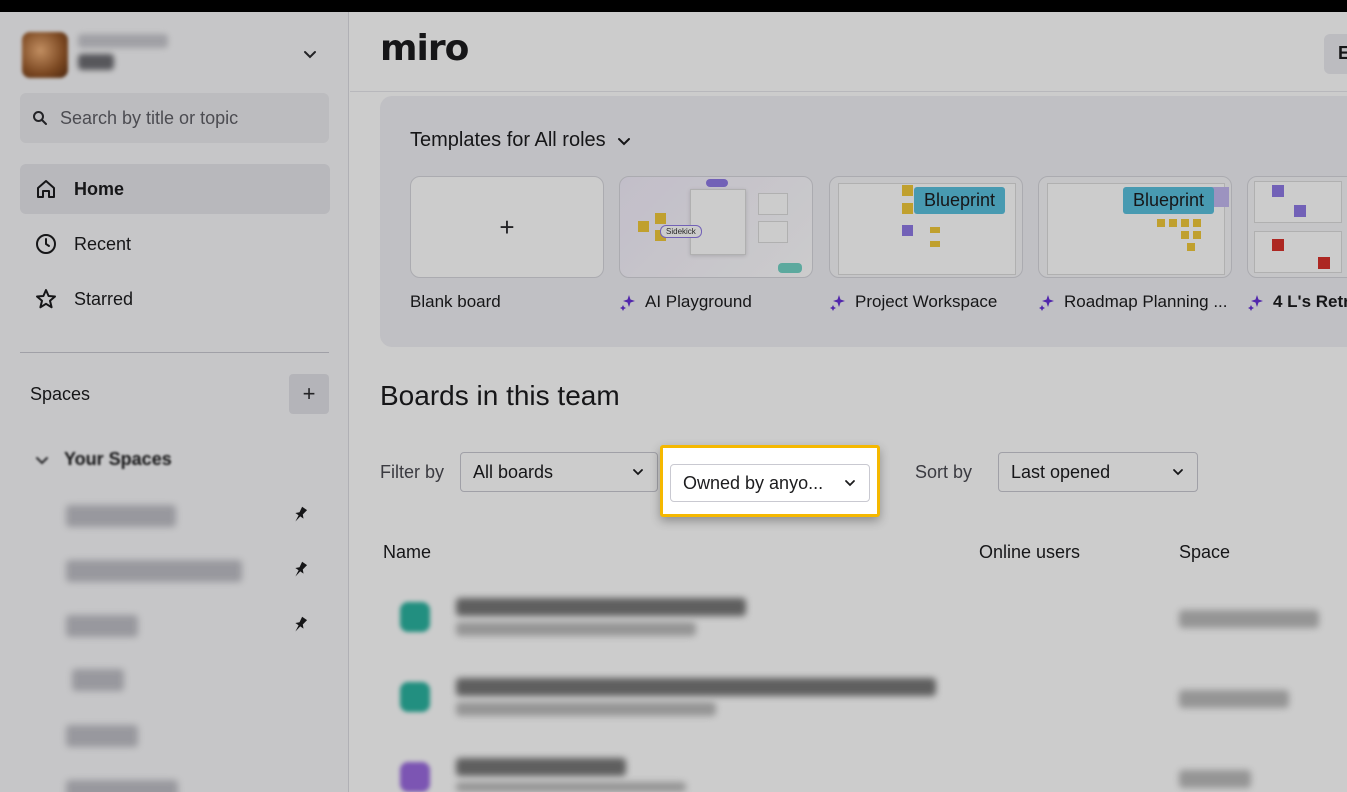 The width and height of the screenshot is (1347, 792). Describe the element at coordinates (407, 552) in the screenshot. I see `column-header-name: Name` at that location.